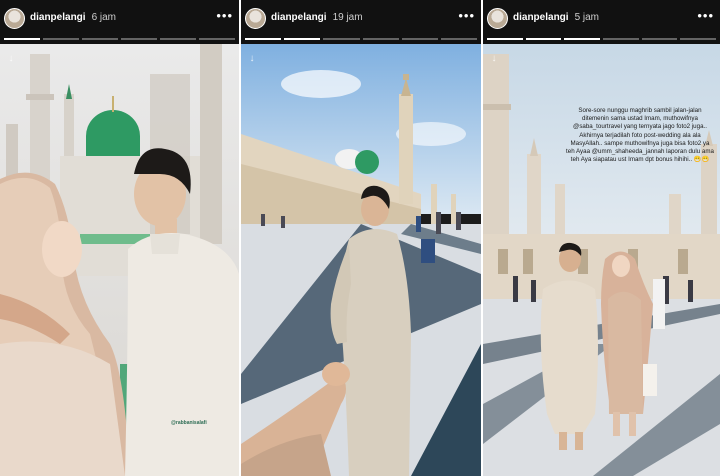 The image size is (720, 476). What do you see at coordinates (317, 17) in the screenshot?
I see `username: dianpelangi 19 jam` at bounding box center [317, 17].